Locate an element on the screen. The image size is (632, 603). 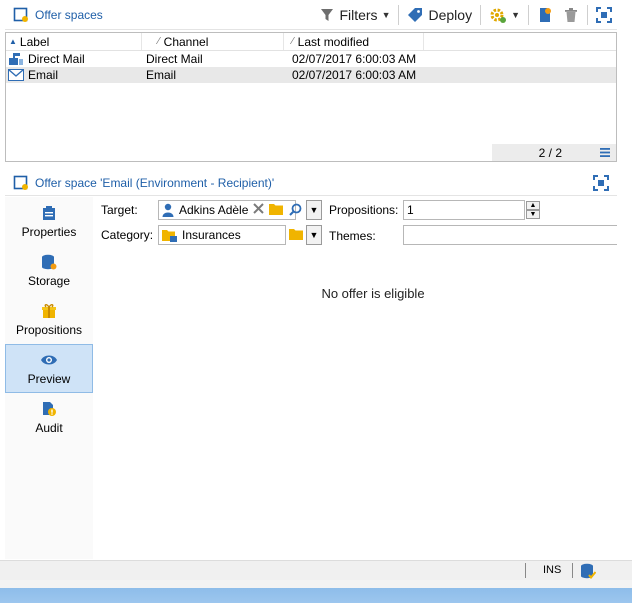
category-dropdown-button: ▼ is located at coordinates (314, 235).